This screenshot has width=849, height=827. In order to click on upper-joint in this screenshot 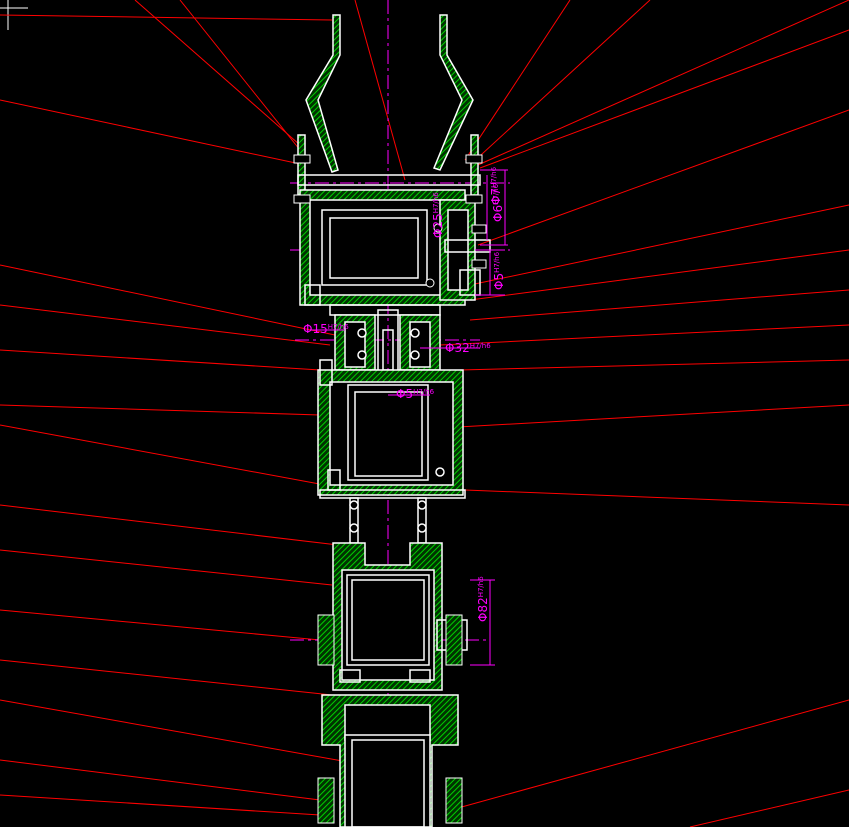, I will do `click(385, 342)`.